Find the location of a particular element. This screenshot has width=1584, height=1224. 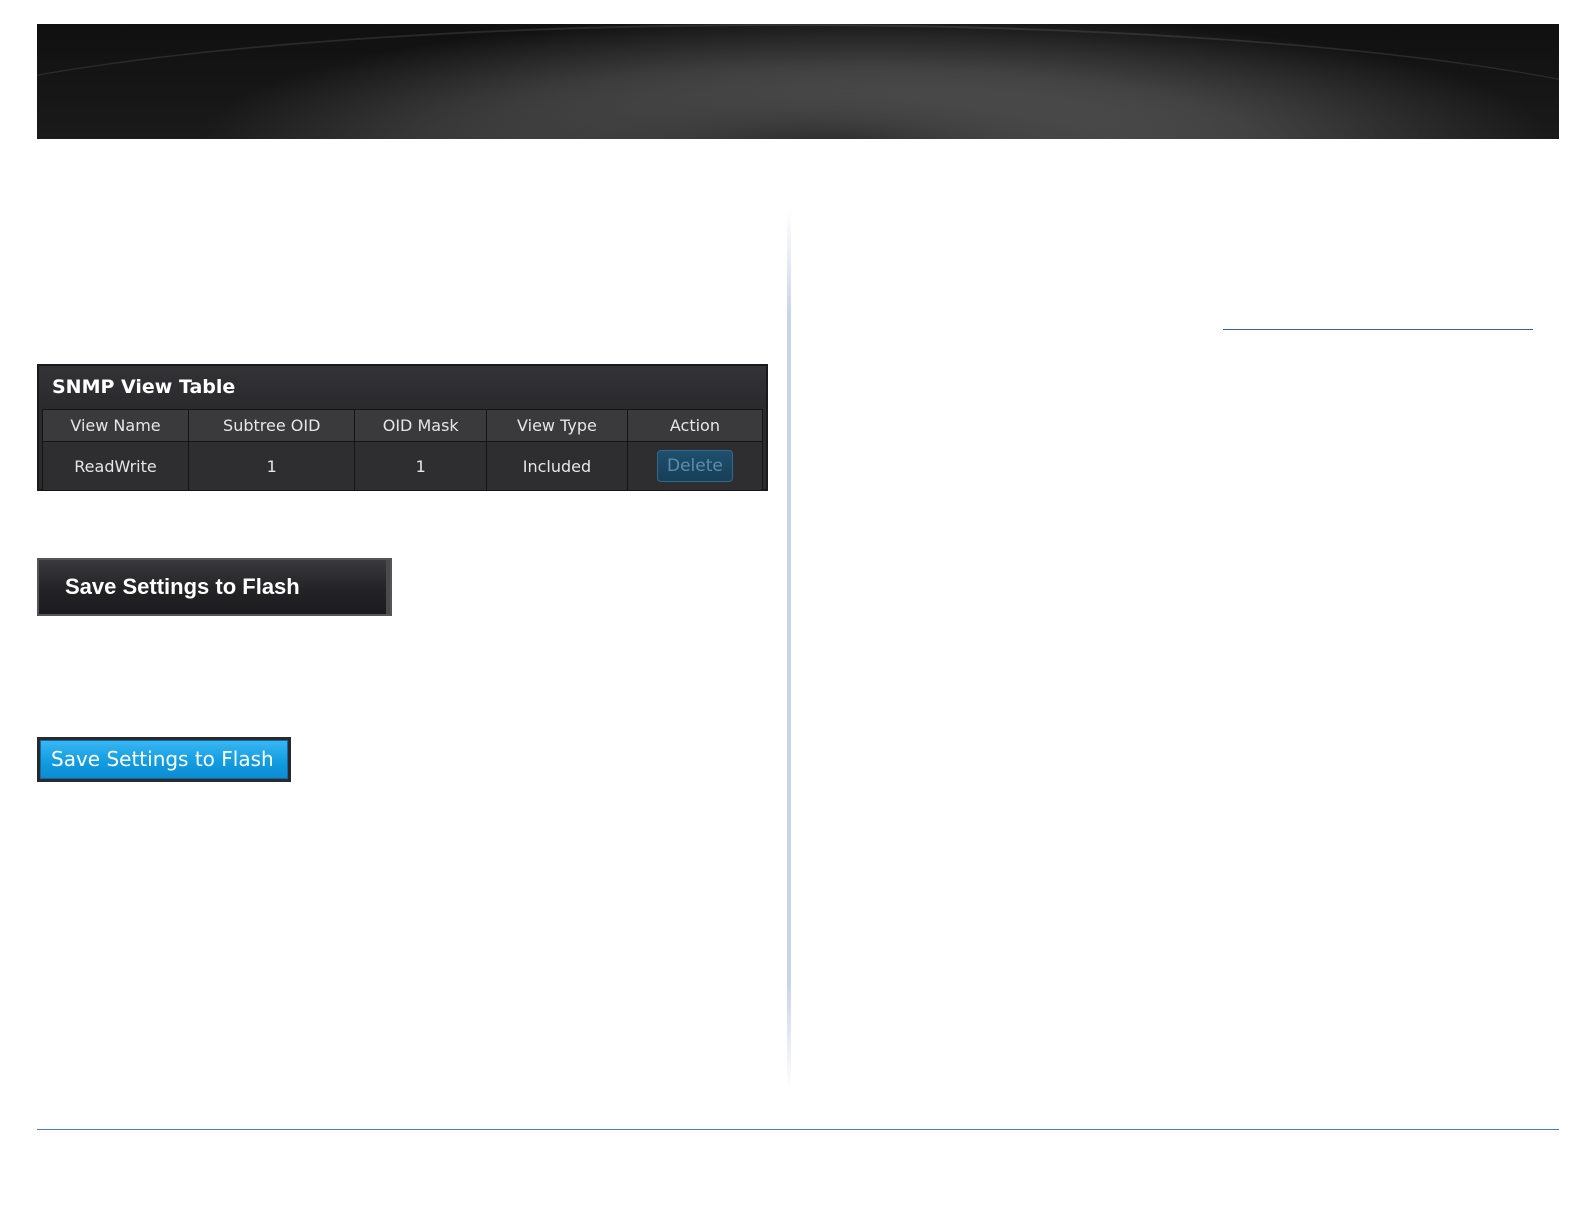

cell-action: Delete is located at coordinates (695, 466).